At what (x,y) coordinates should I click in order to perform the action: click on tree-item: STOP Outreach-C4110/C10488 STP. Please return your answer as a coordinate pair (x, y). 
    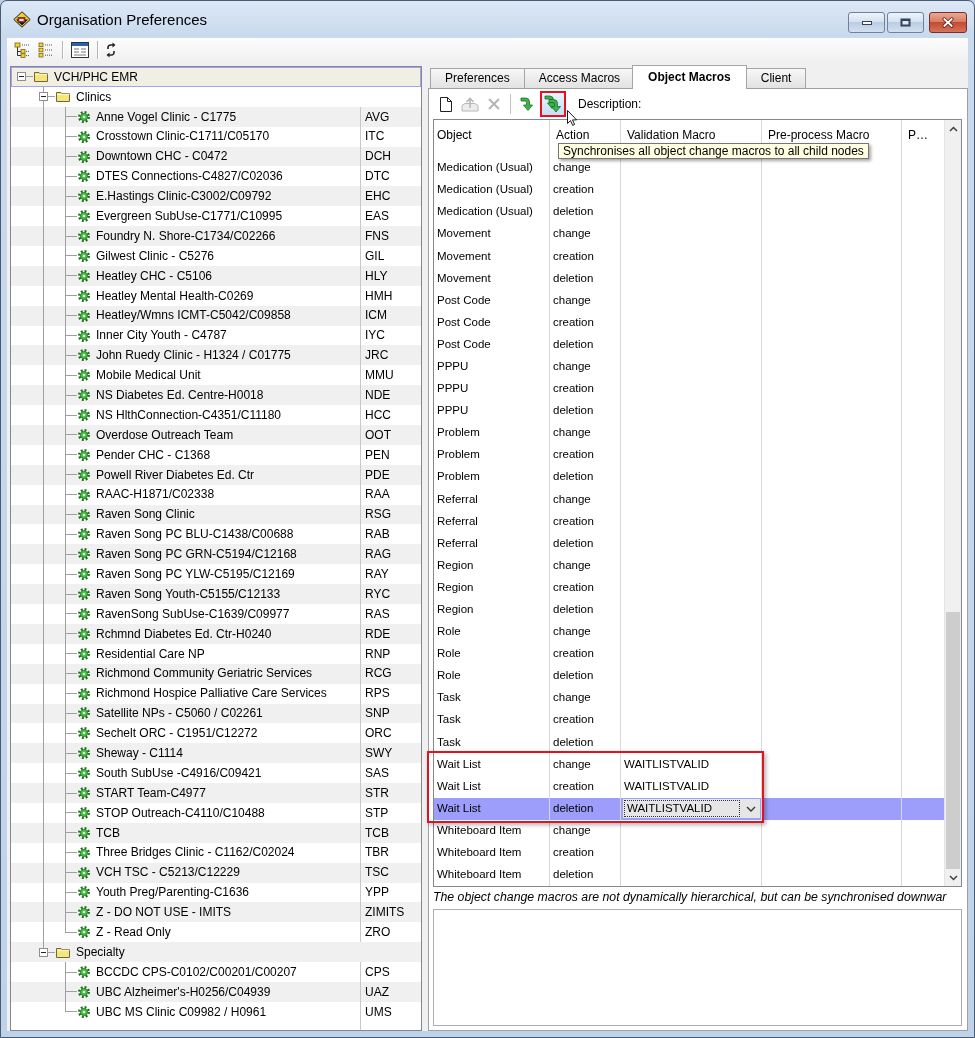
    Looking at the image, I should click on (216, 812).